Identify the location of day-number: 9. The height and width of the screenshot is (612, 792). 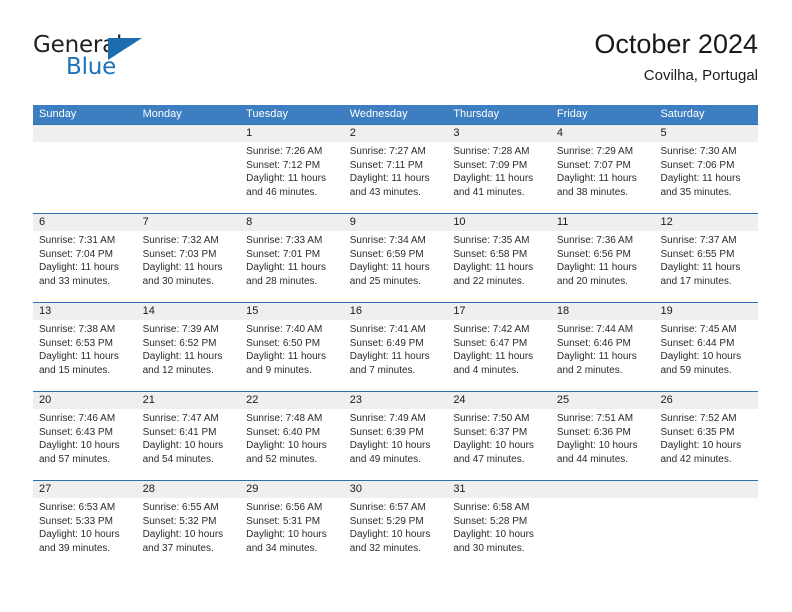
(396, 222).